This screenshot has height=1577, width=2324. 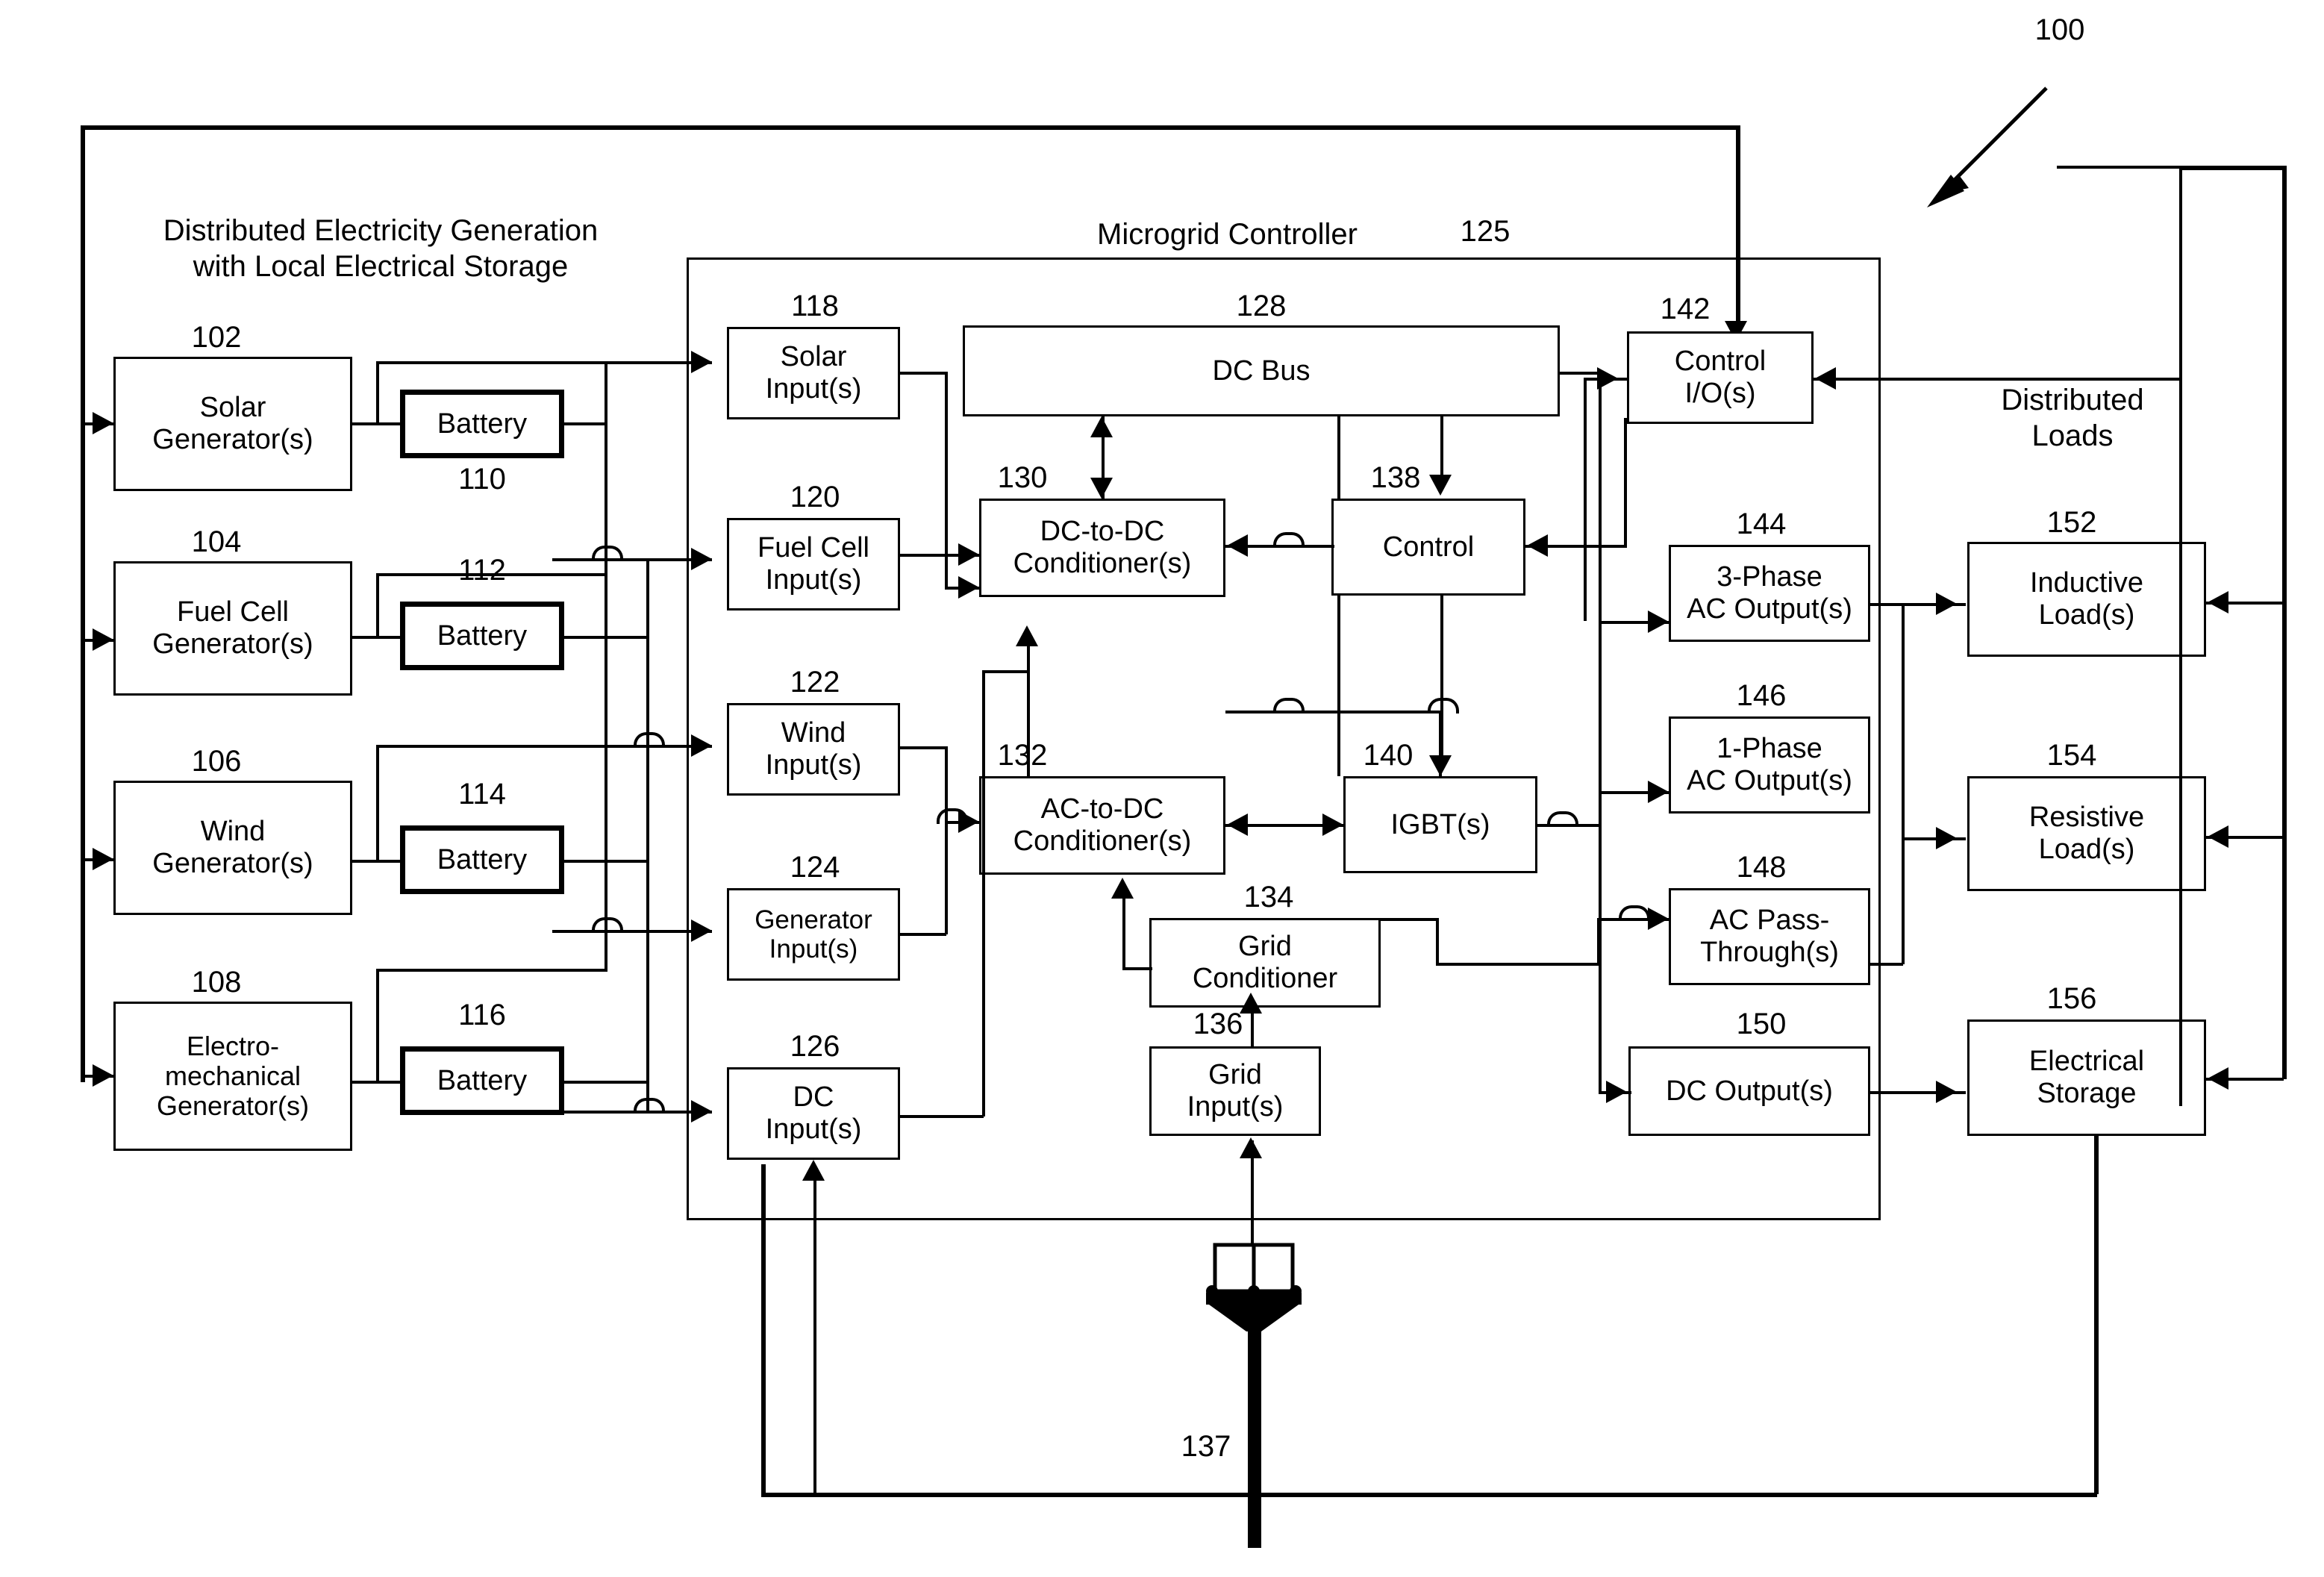 I want to click on fuel-cell-generator-label: Fuel Cell Generator(s), so click(x=232, y=628).